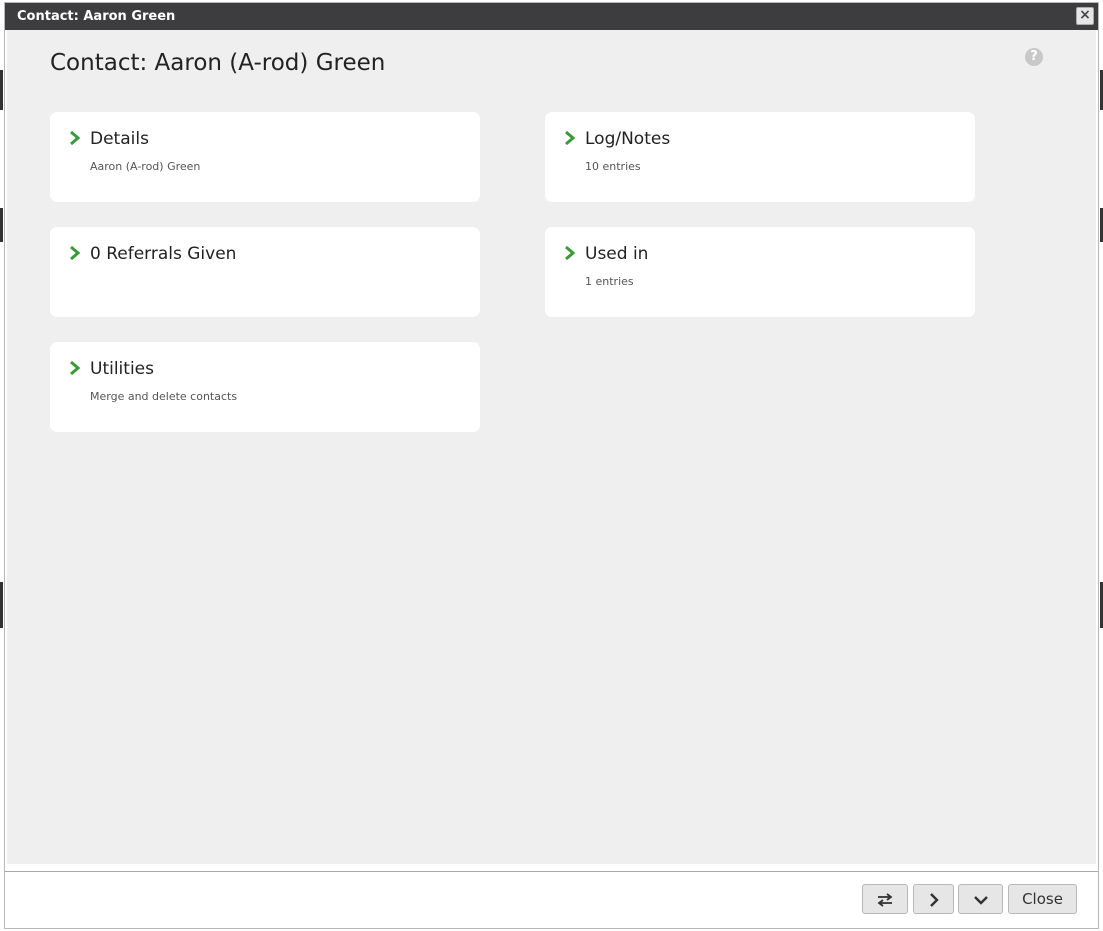 The width and height of the screenshot is (1103, 931). What do you see at coordinates (265, 157) in the screenshot?
I see `card-details: Details Aaron (A-rod) Green` at bounding box center [265, 157].